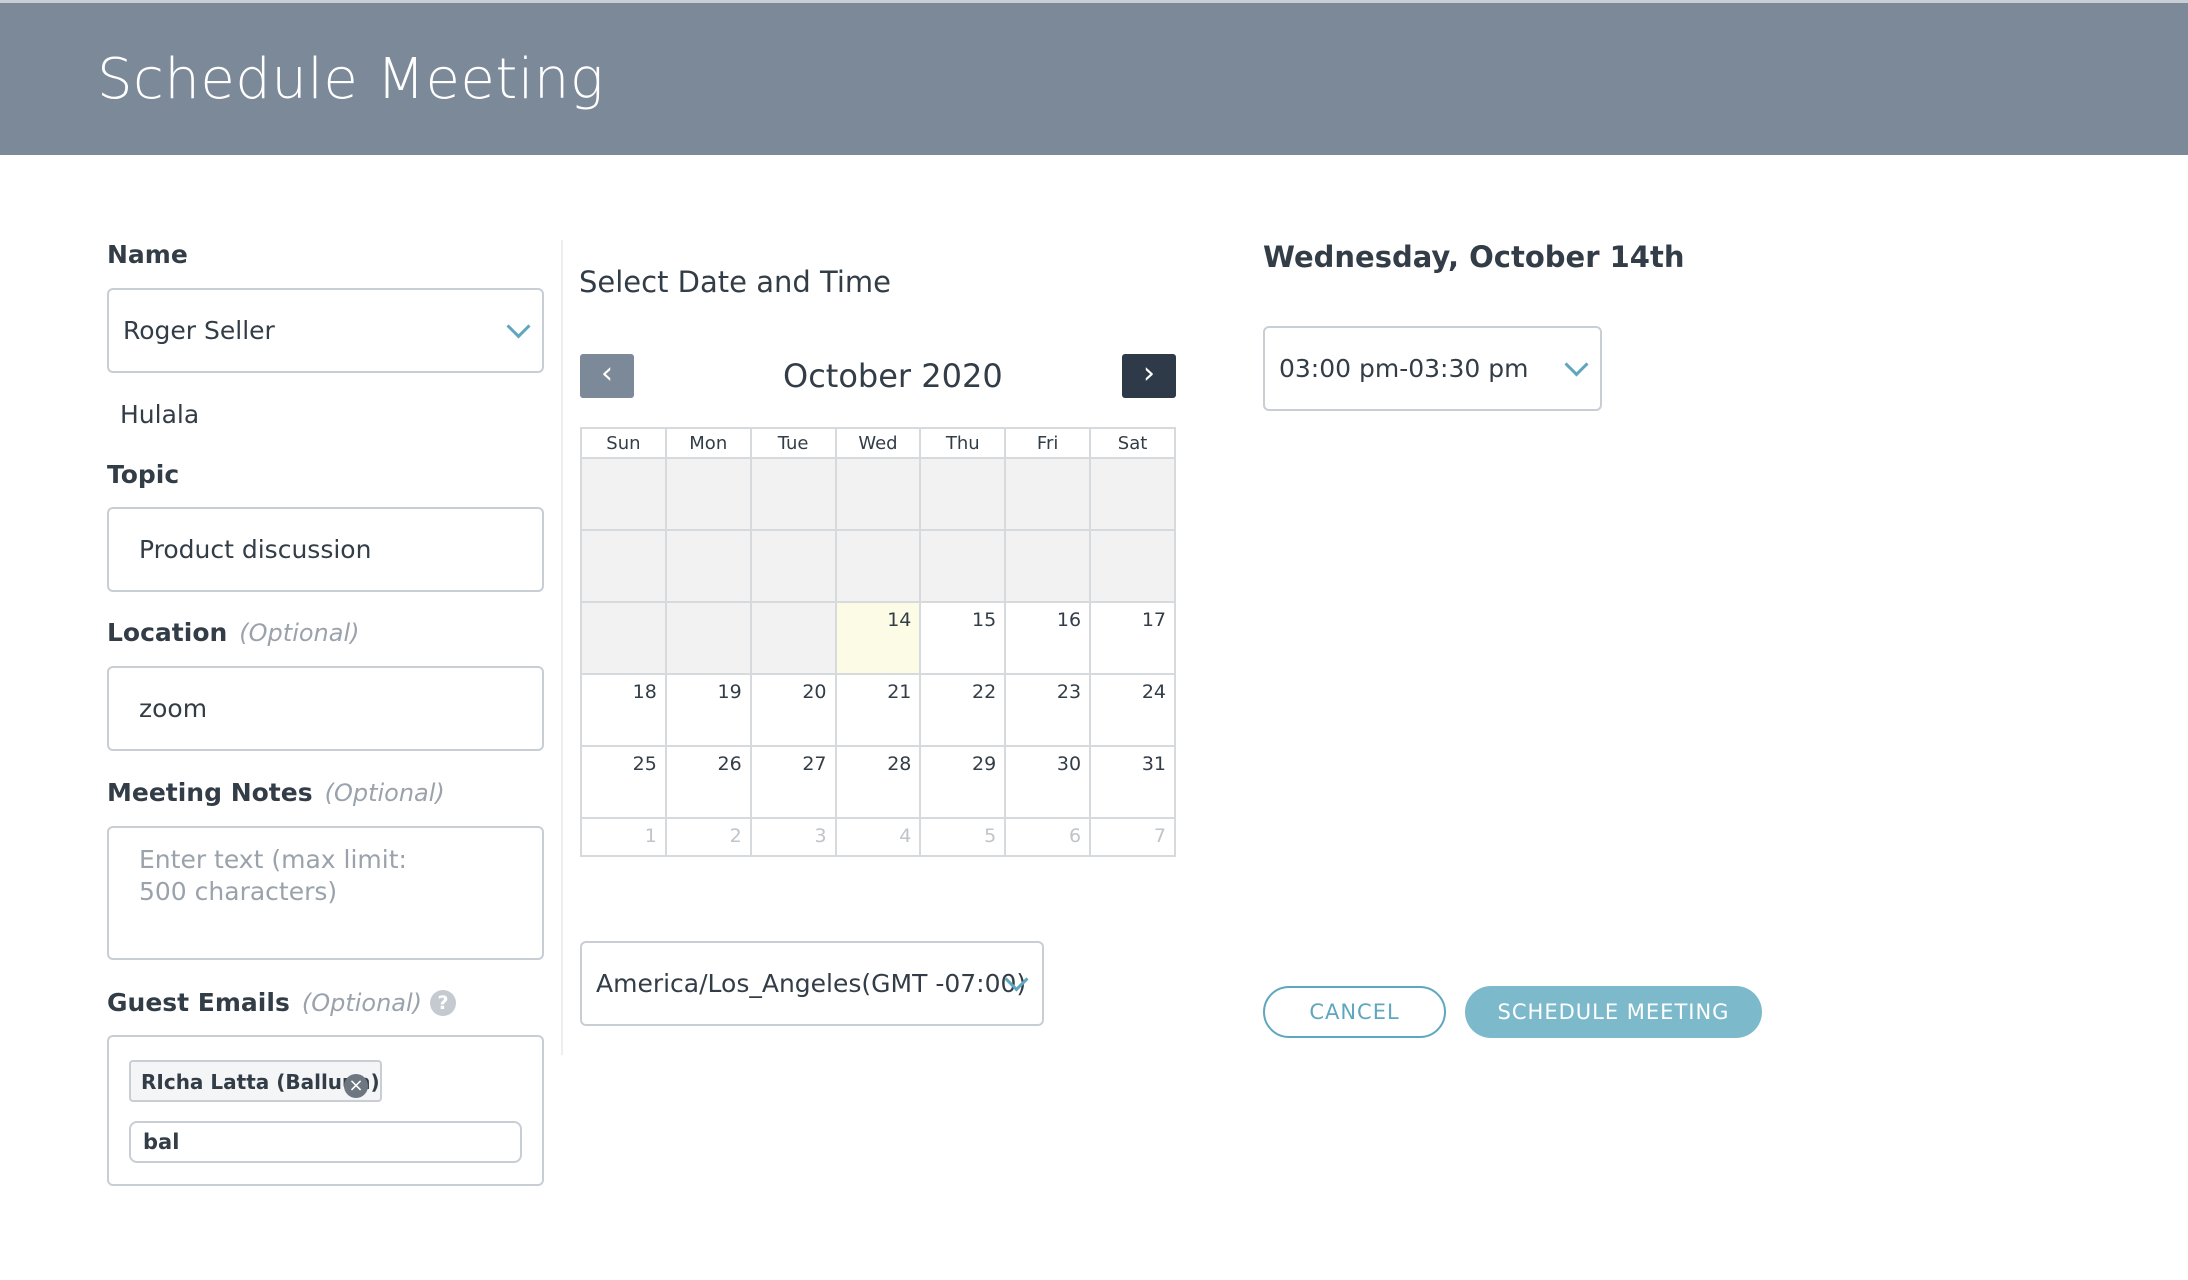 The width and height of the screenshot is (2188, 1280). What do you see at coordinates (878, 837) in the screenshot?
I see `calendar-day-next-month: 4` at bounding box center [878, 837].